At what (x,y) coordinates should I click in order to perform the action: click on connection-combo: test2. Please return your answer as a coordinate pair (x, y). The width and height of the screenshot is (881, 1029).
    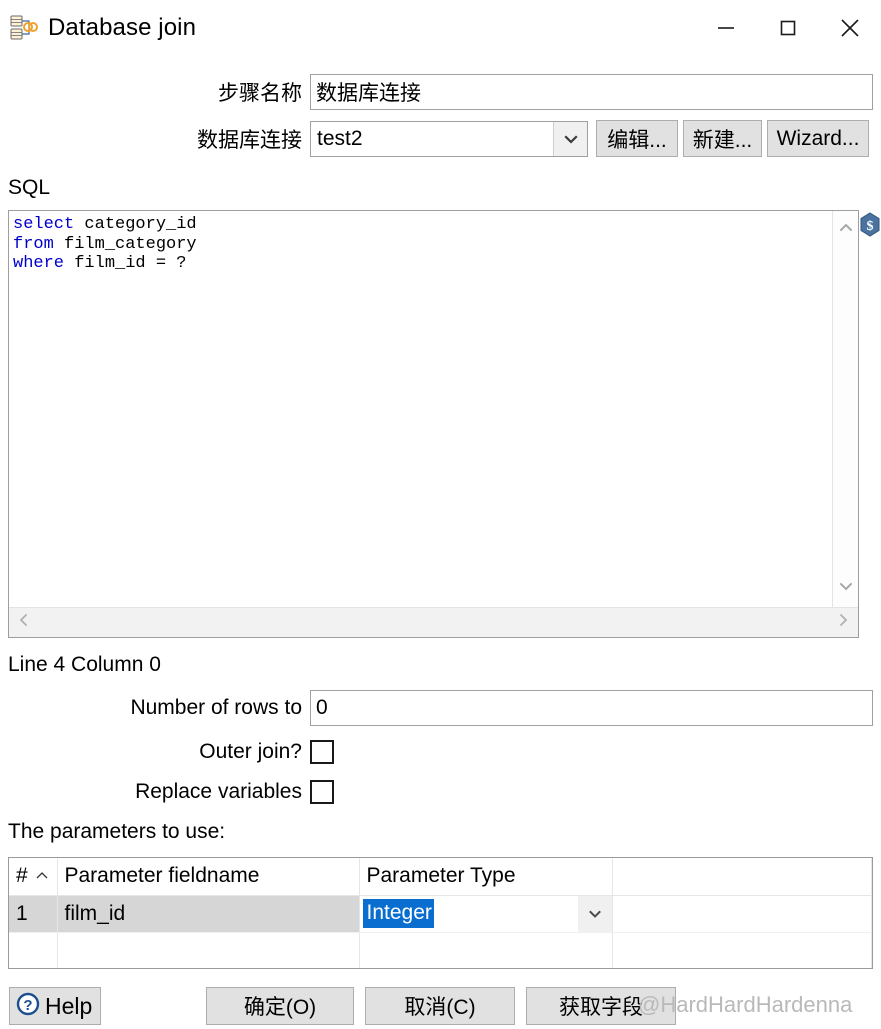
    Looking at the image, I should click on (449, 138).